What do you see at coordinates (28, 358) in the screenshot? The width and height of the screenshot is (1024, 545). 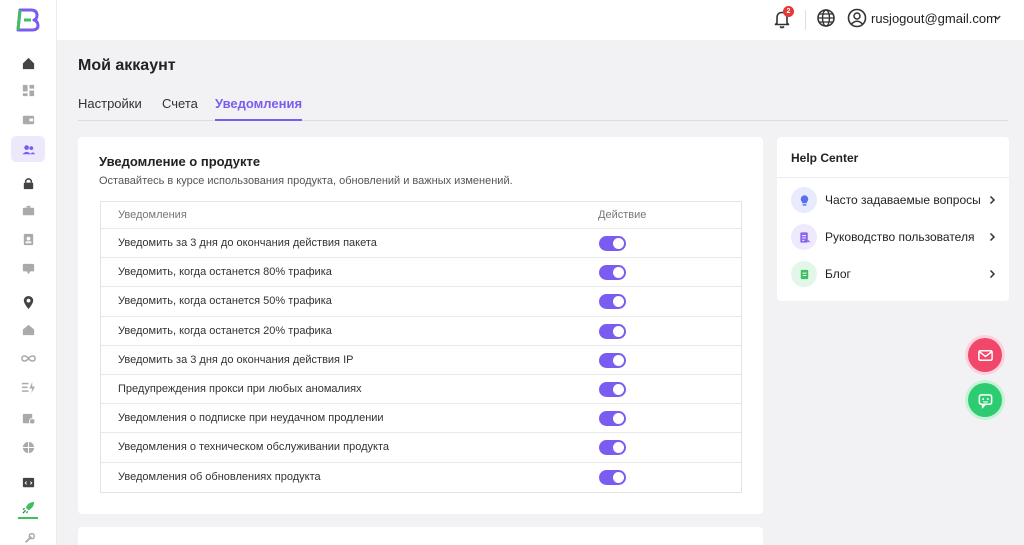 I see `infinity-icon` at bounding box center [28, 358].